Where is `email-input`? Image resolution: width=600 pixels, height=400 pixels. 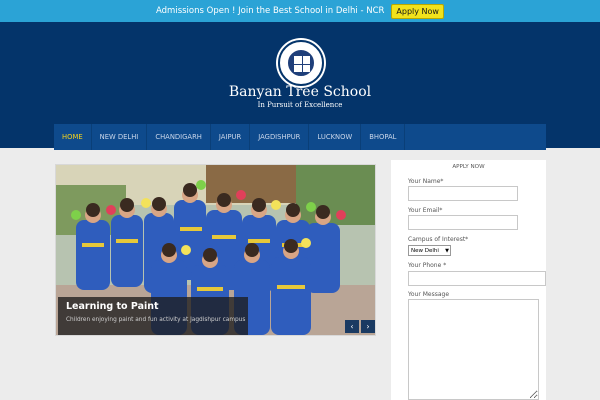
email-input is located at coordinates (463, 222).